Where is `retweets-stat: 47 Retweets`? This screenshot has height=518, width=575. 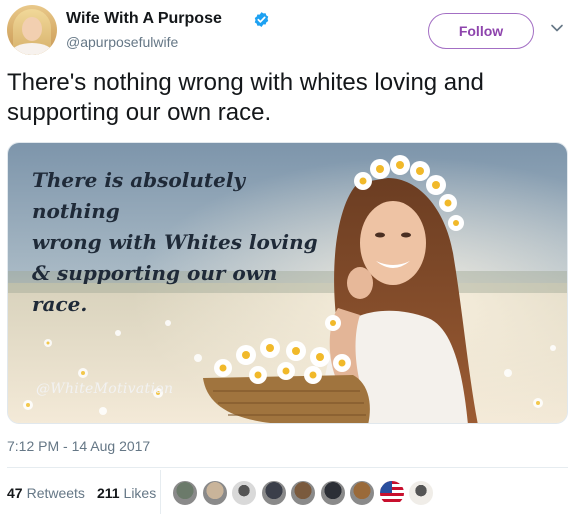
retweets-stat: 47 Retweets is located at coordinates (46, 493).